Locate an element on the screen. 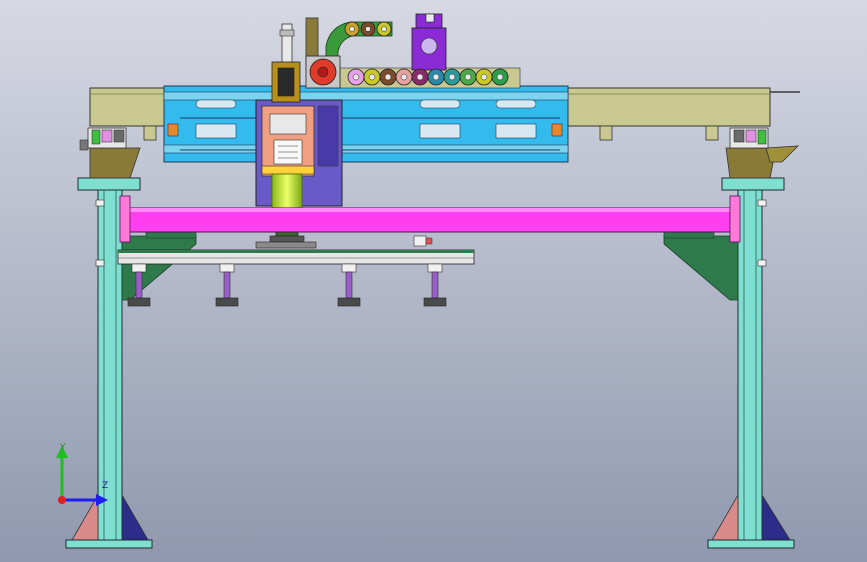 This screenshot has width=867, height=562. left-column-cap is located at coordinates (109, 184).